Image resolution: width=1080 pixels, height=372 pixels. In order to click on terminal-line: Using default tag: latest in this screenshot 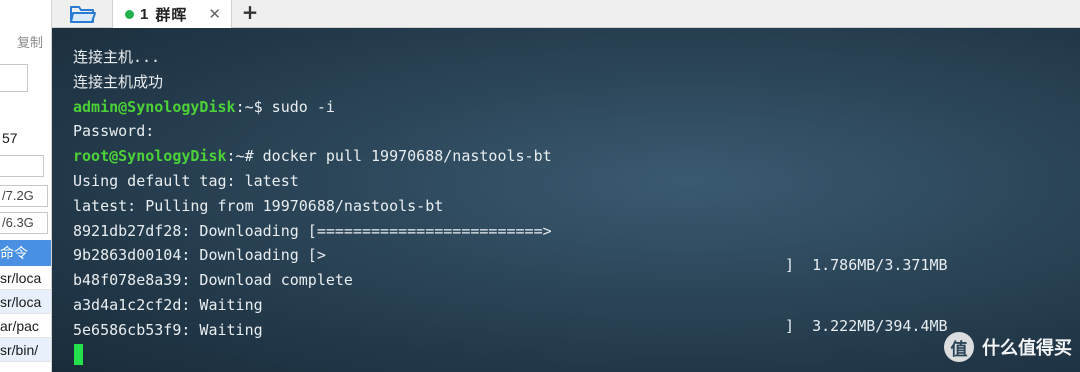, I will do `click(312, 181)`.